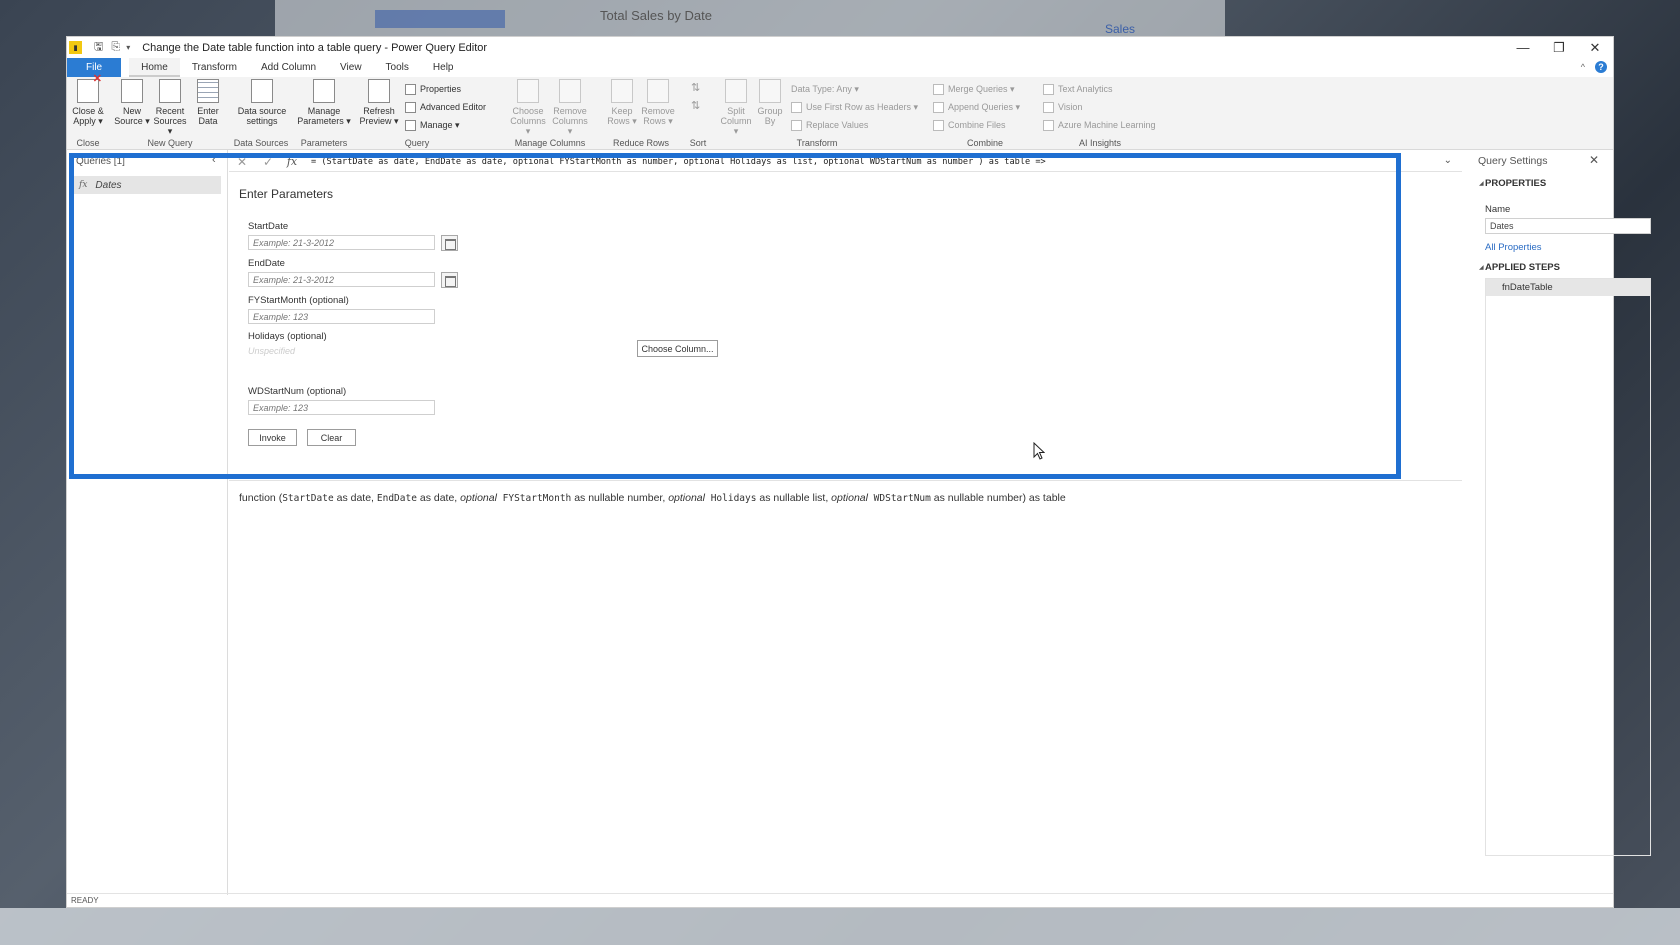  What do you see at coordinates (242, 162) in the screenshot?
I see `cancel-formula-icon: ✕` at bounding box center [242, 162].